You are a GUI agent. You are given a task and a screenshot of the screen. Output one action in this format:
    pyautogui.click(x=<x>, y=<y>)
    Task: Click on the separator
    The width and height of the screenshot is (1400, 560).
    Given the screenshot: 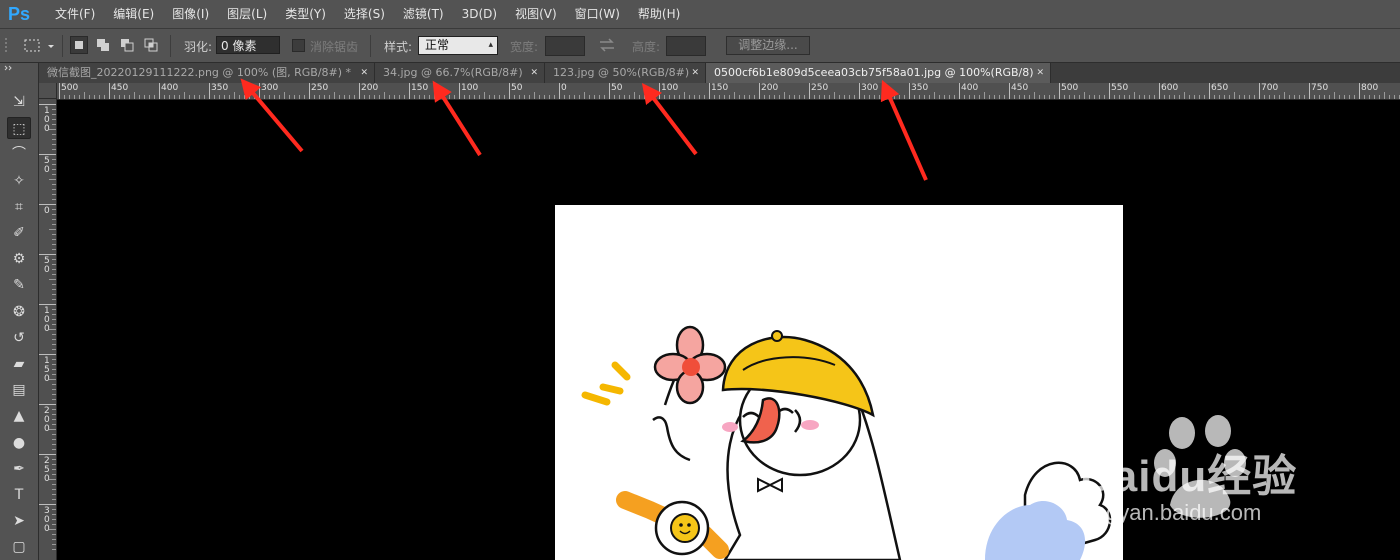 What is the action you would take?
    pyautogui.click(x=62, y=46)
    